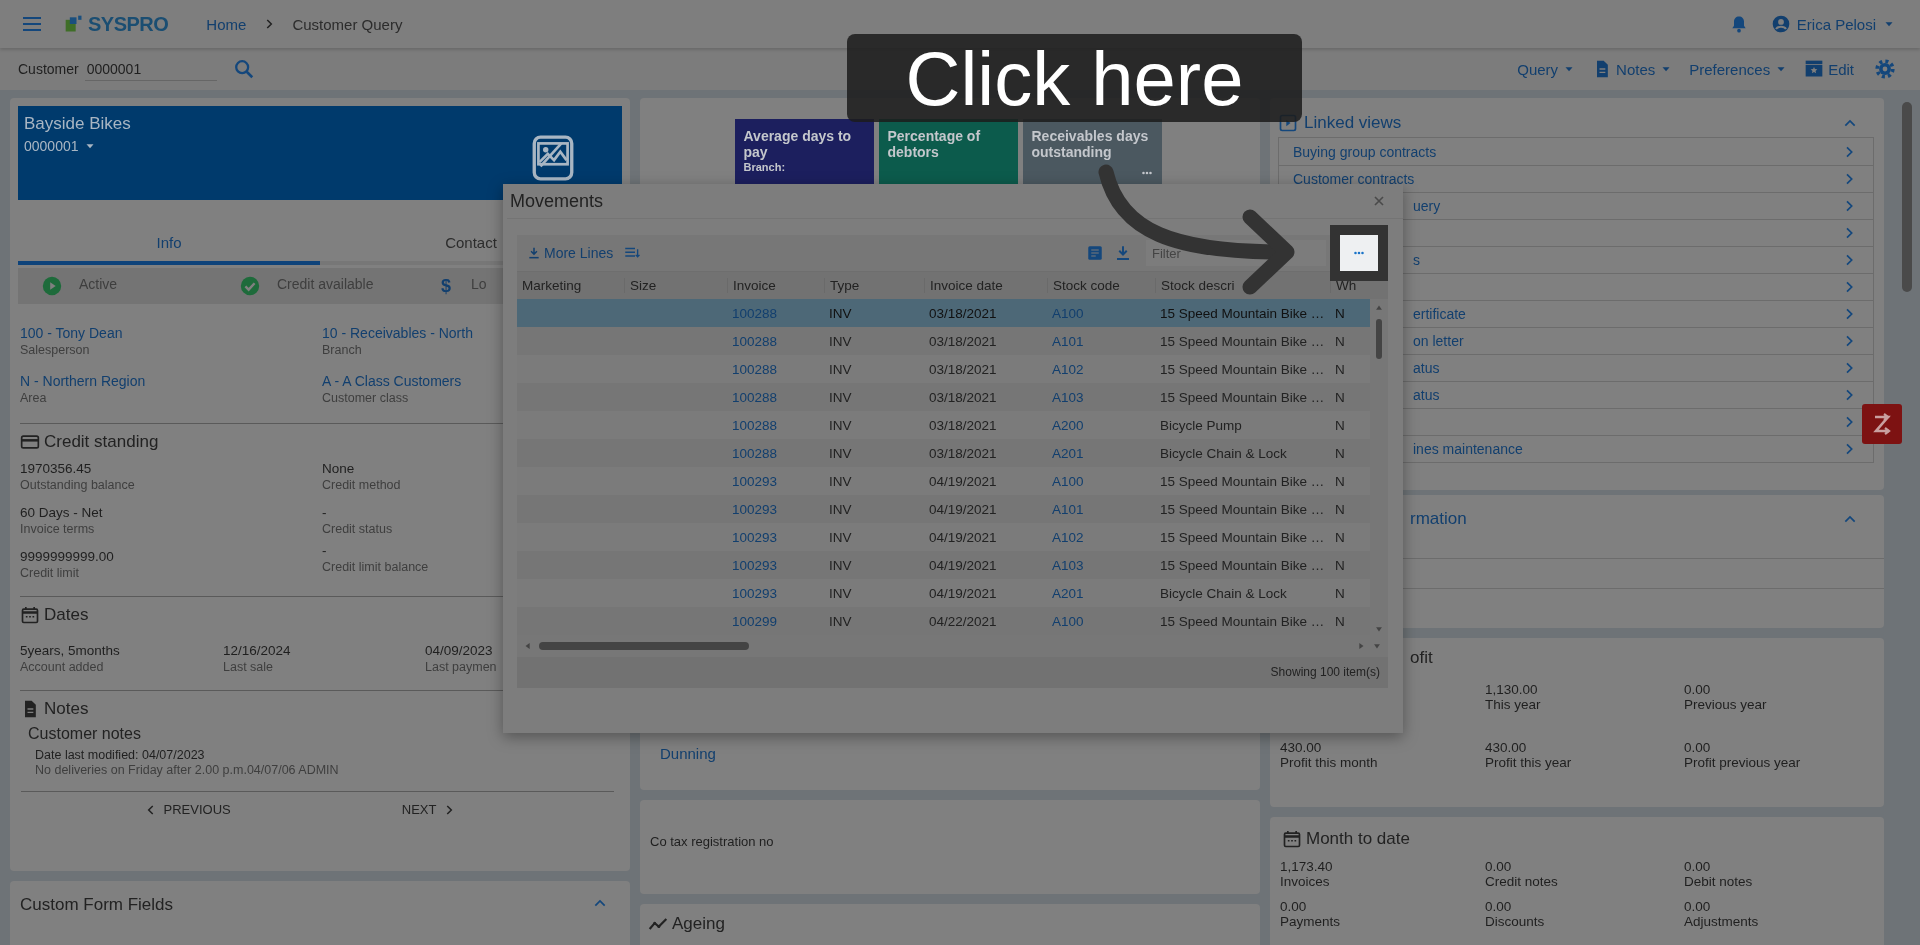 This screenshot has height=945, width=1920. Describe the element at coordinates (570, 286) in the screenshot. I see `column-header: Marketing` at that location.